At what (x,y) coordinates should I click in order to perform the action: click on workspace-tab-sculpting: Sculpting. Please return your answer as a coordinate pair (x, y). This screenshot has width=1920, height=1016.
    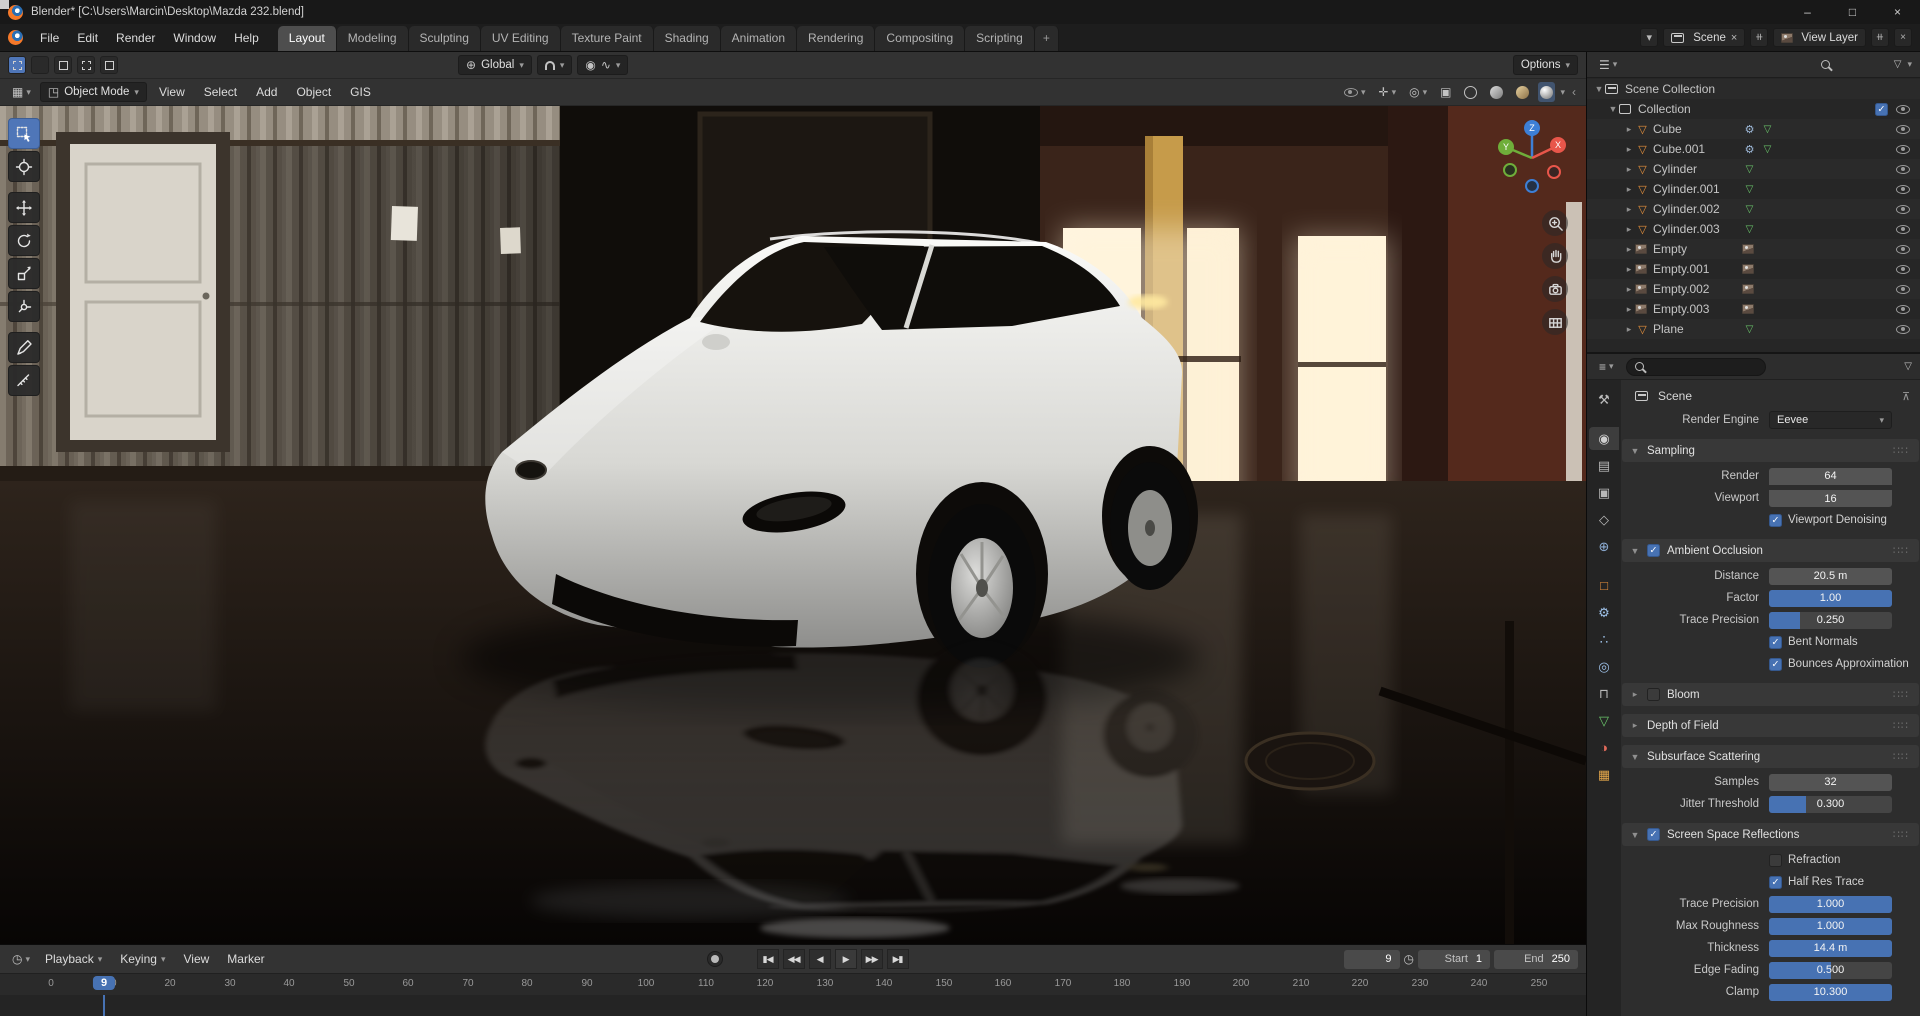
    Looking at the image, I should click on (444, 38).